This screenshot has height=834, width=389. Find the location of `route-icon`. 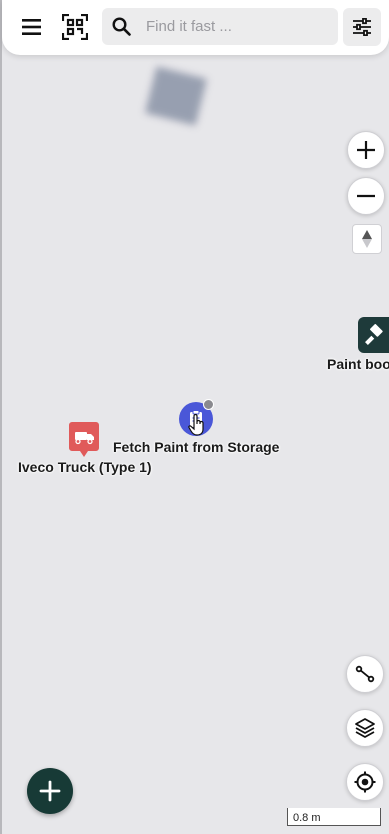

route-icon is located at coordinates (365, 674).